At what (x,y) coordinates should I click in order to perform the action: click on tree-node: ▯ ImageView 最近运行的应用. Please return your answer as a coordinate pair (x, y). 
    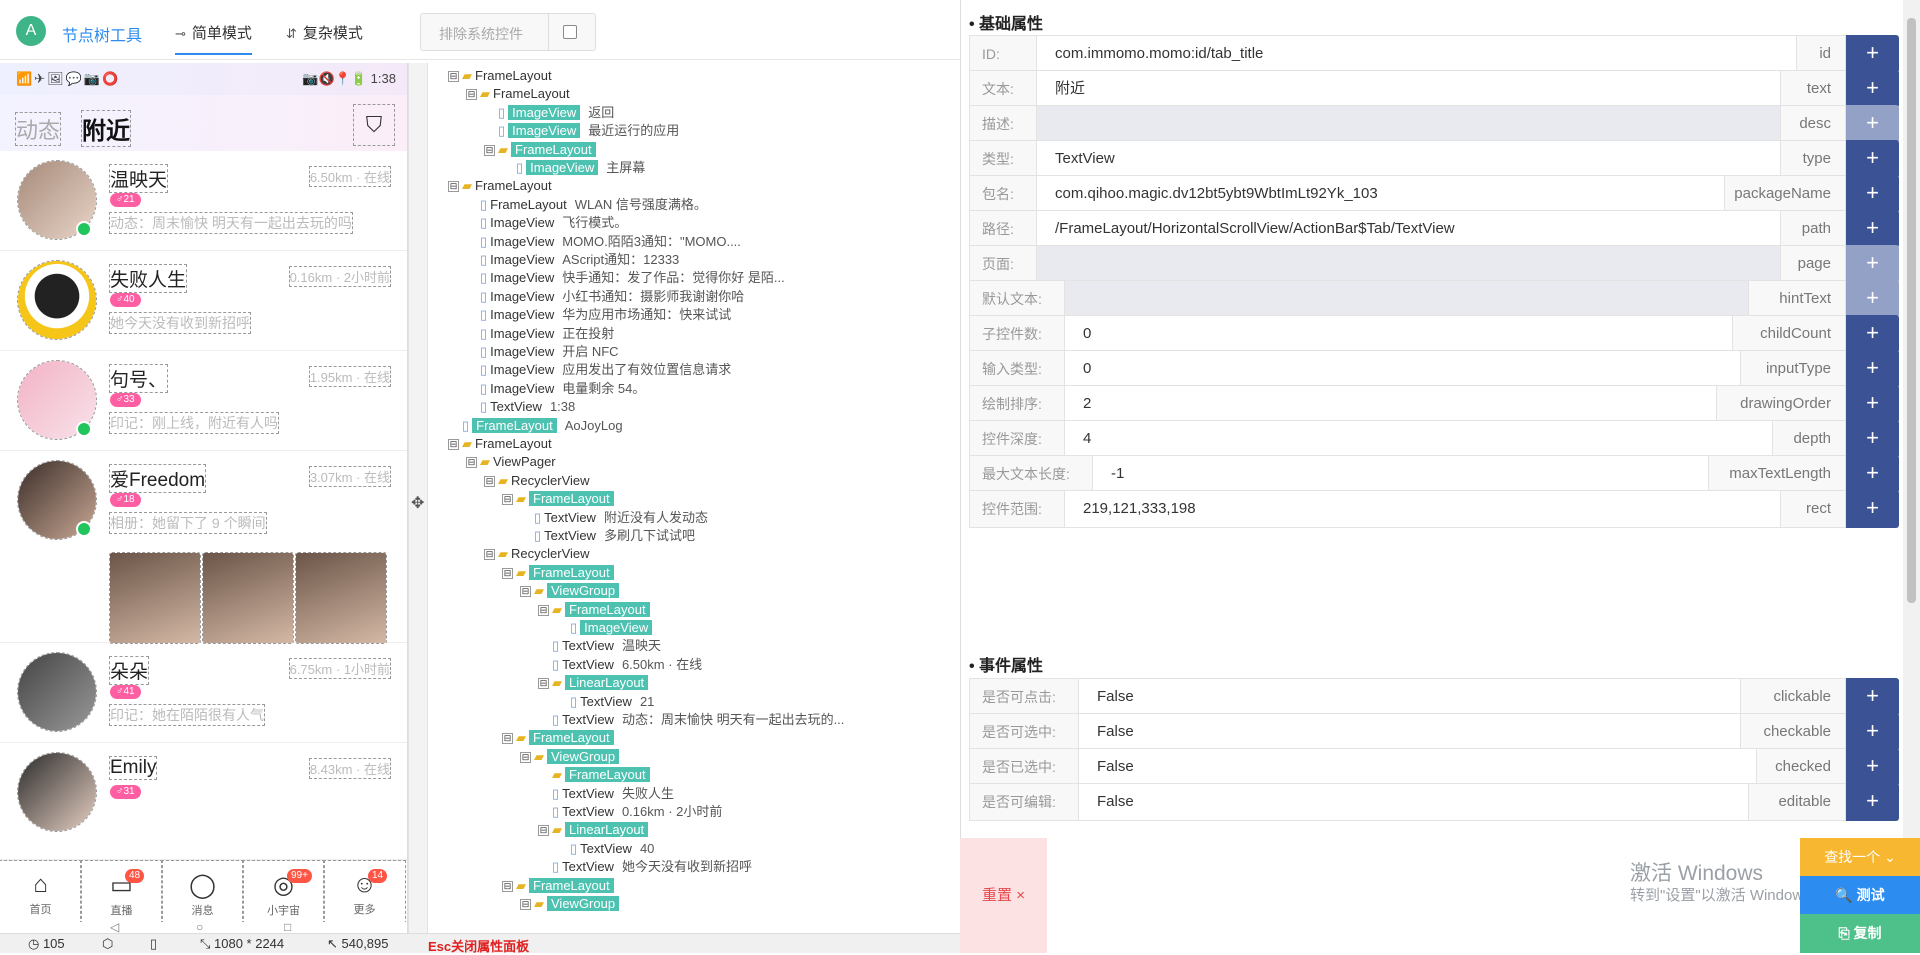
    Looking at the image, I should click on (581, 130).